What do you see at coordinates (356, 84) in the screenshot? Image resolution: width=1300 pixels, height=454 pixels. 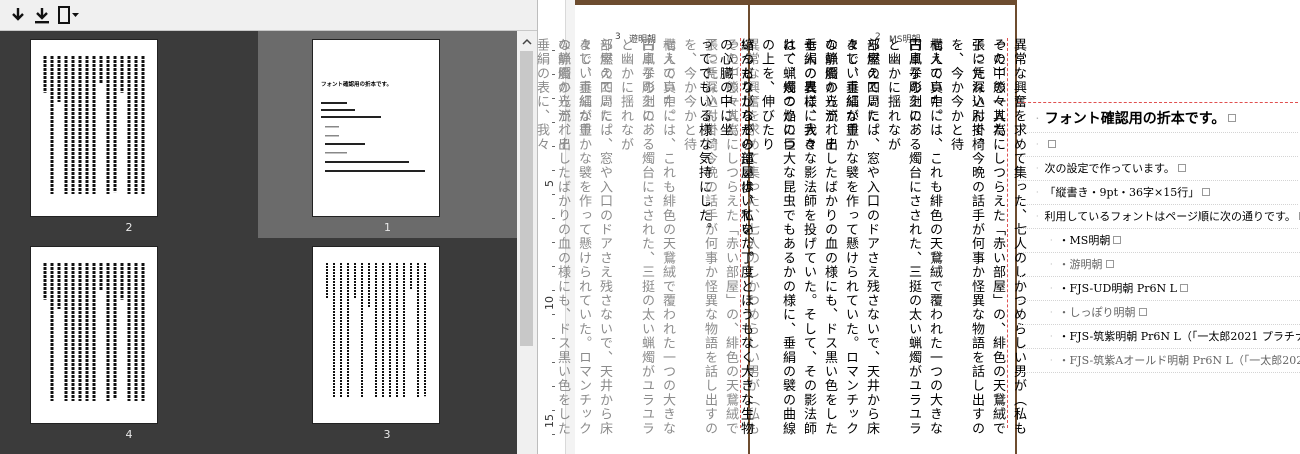 I see `thumbnail-title: フォント確認用の折本です。` at bounding box center [356, 84].